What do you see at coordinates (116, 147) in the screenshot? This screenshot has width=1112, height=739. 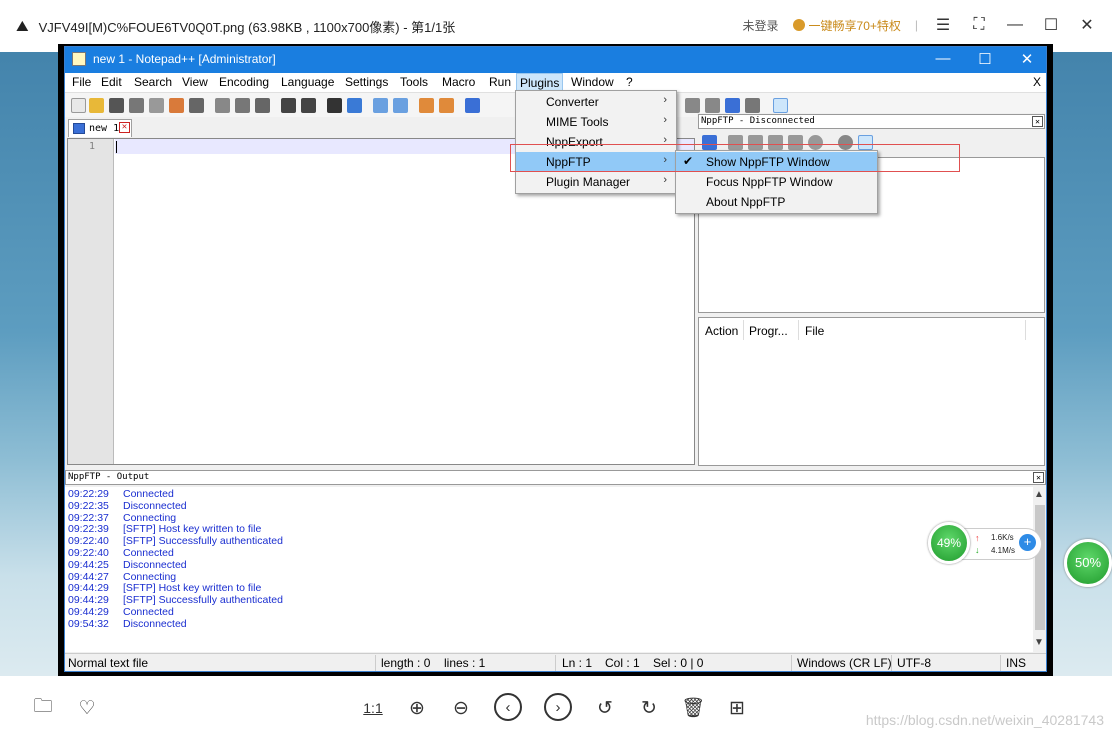 I see `caret` at bounding box center [116, 147].